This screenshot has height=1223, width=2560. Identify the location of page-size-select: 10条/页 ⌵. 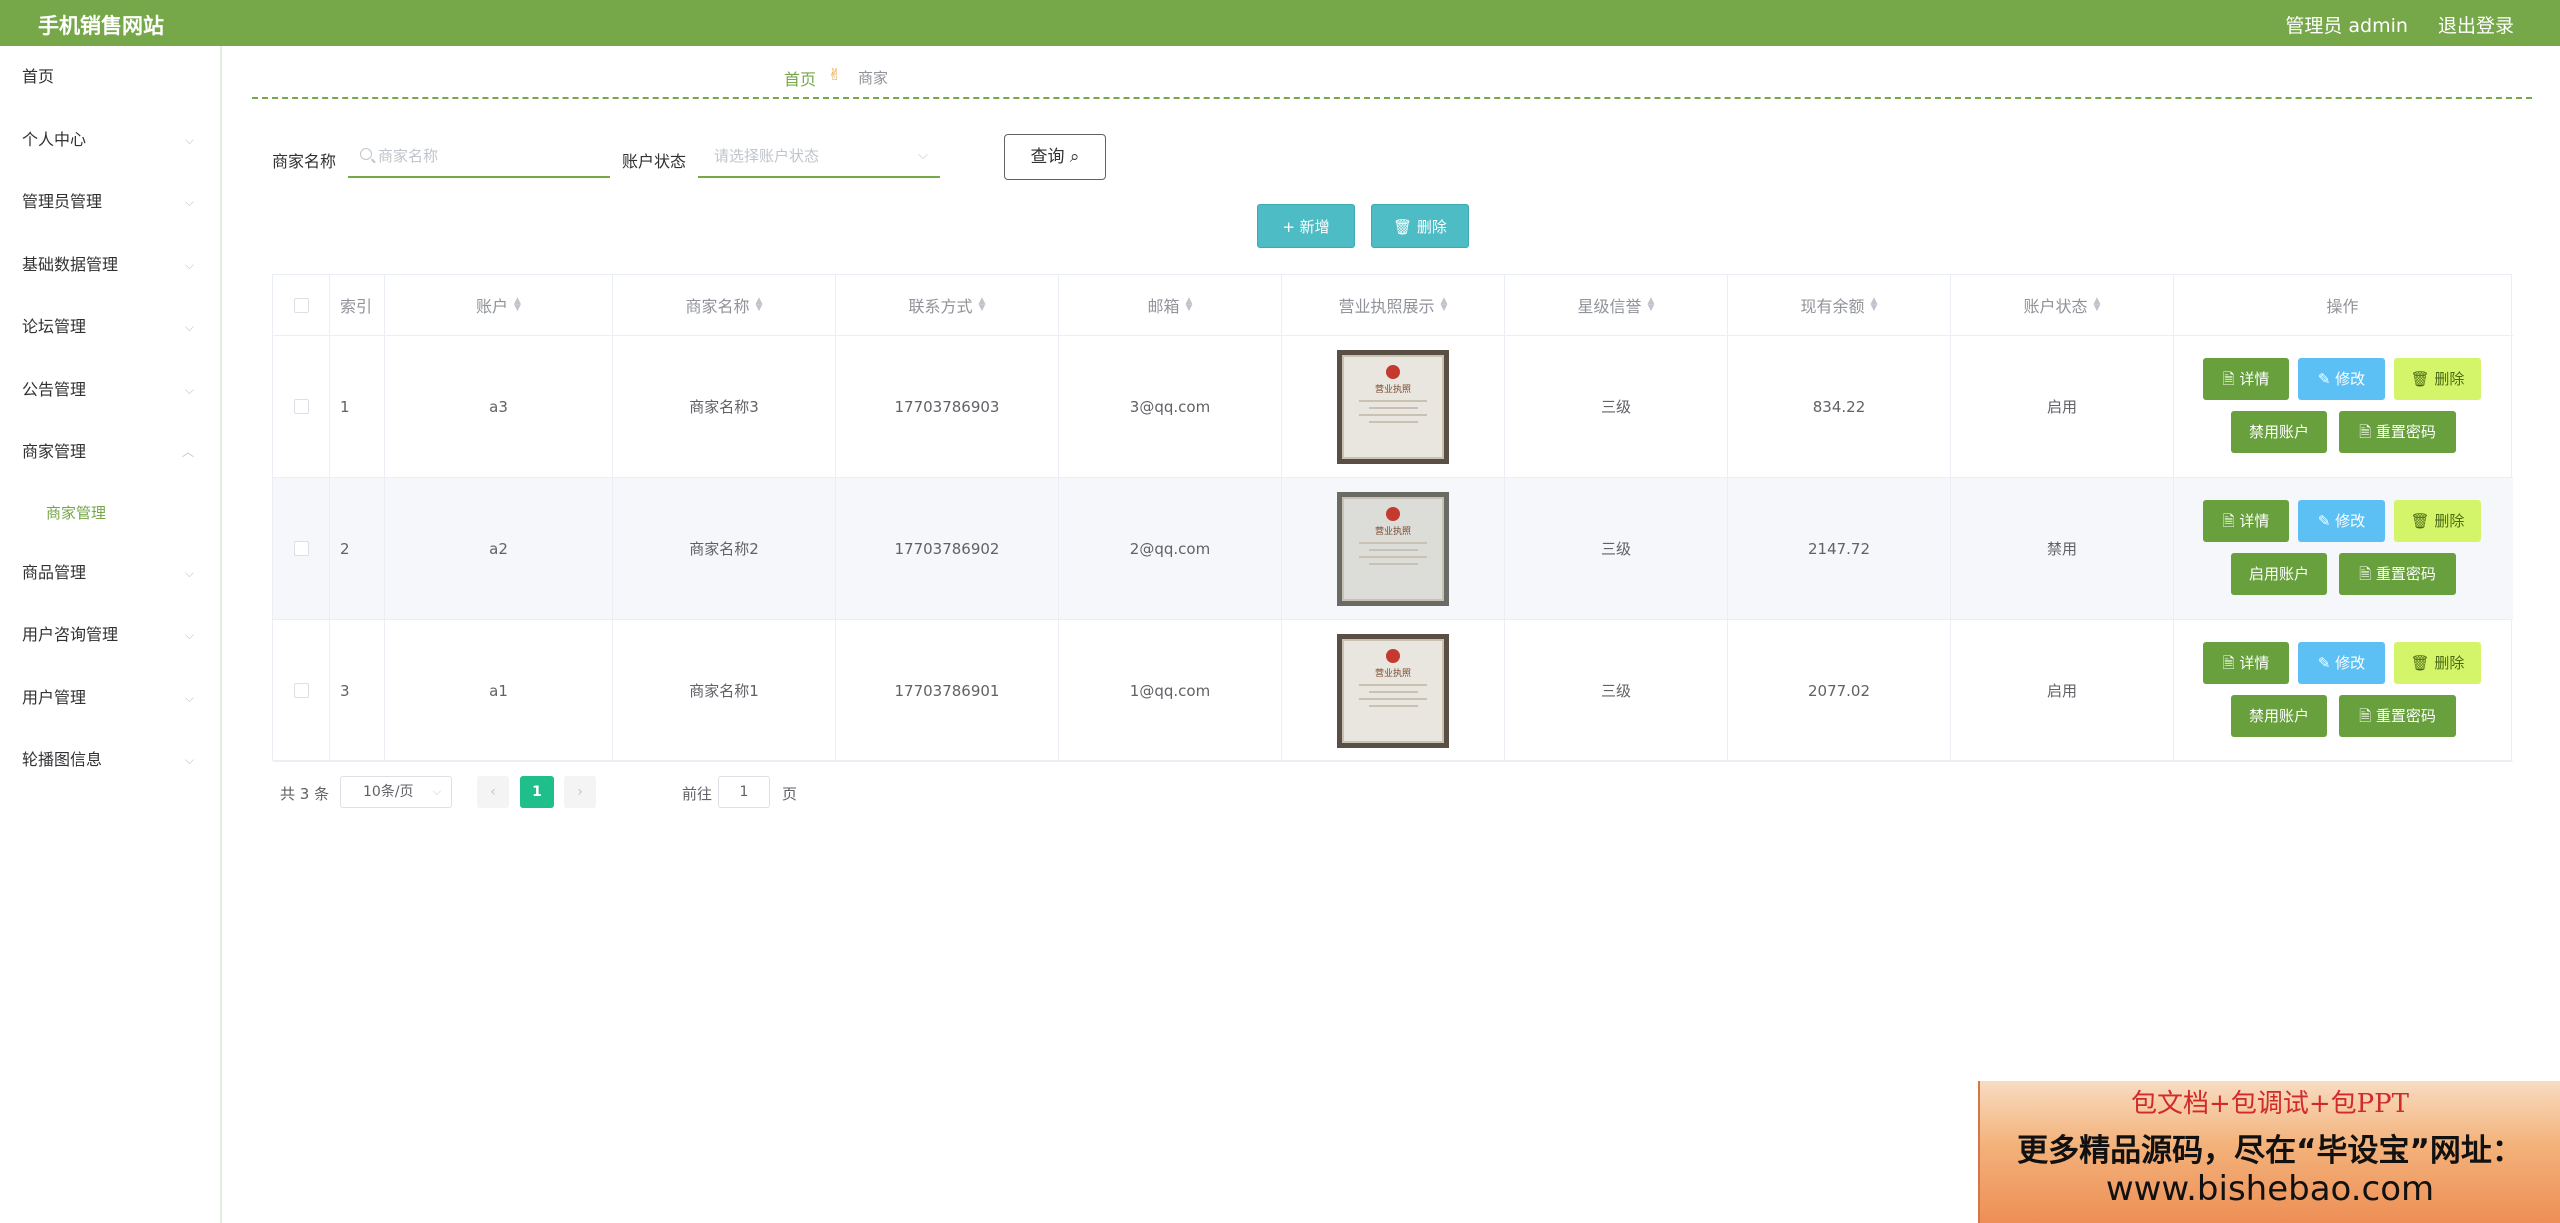
(396, 792).